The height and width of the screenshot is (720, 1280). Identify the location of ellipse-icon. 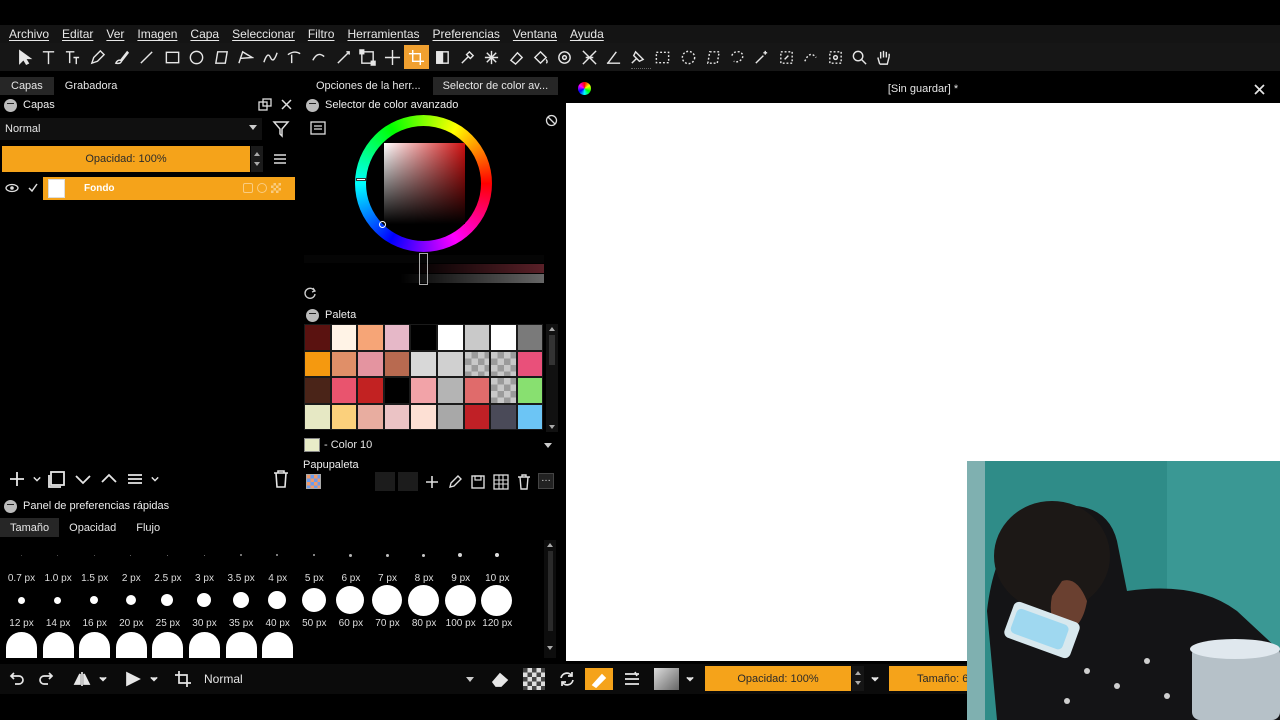
(197, 57).